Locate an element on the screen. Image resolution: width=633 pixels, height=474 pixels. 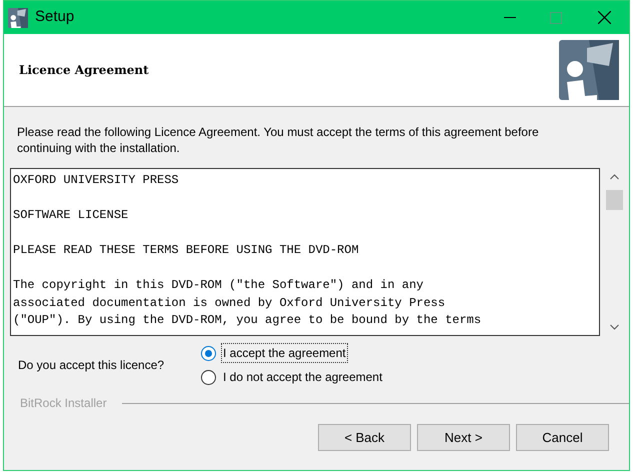
minimize-icon is located at coordinates (510, 17).